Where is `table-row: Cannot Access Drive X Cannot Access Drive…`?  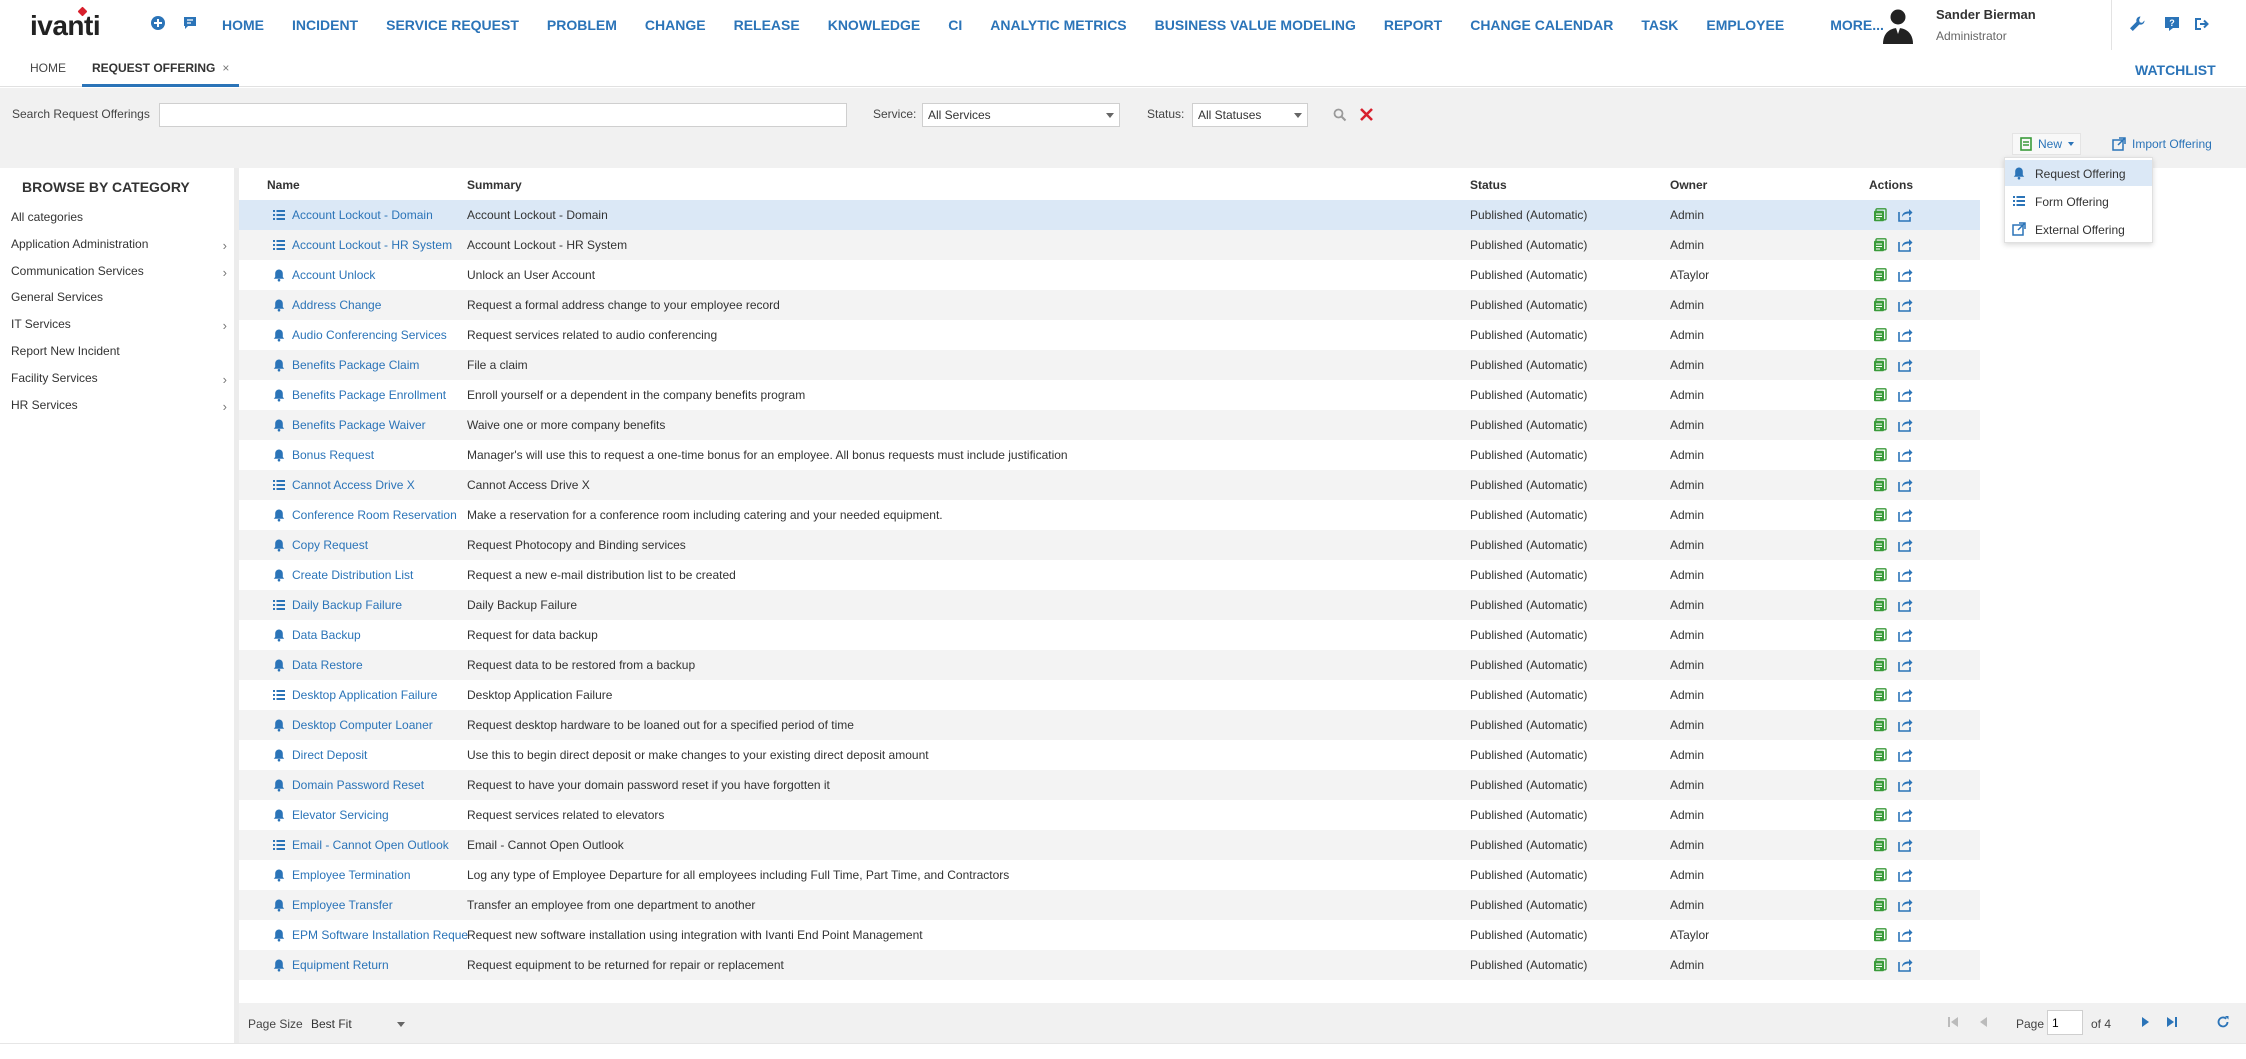 table-row: Cannot Access Drive X Cannot Access Drive… is located at coordinates (1109, 485).